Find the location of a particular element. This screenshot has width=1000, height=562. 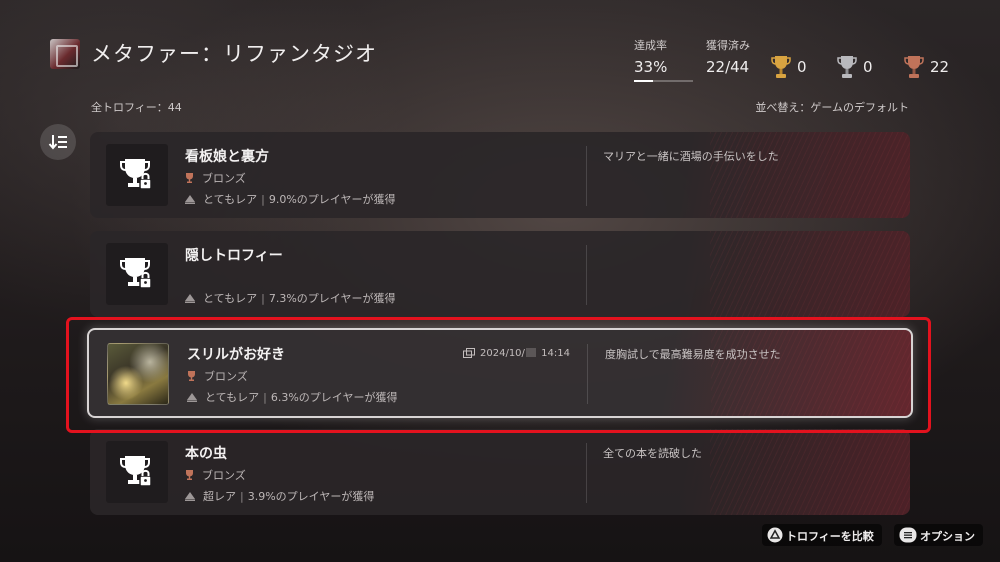

gold-count: 0 is located at coordinates (802, 67).